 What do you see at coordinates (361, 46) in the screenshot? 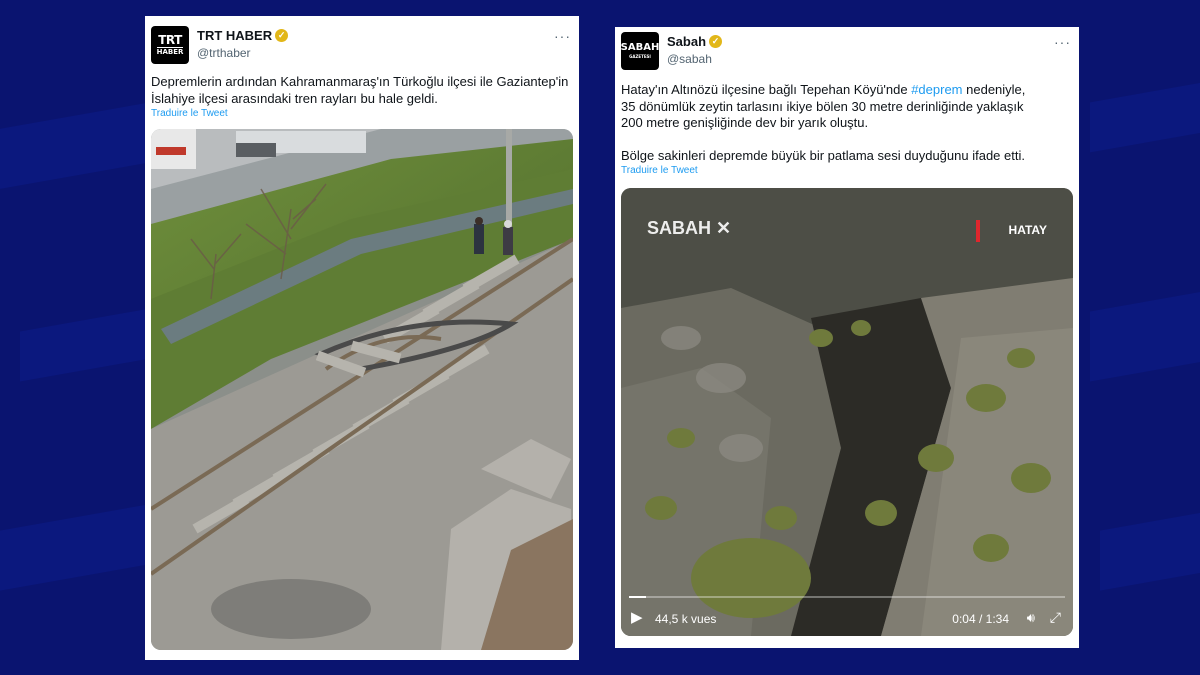
I see `tweet-header: TRT HABER TRT HABER ✓ @trthaber ···` at bounding box center [361, 46].